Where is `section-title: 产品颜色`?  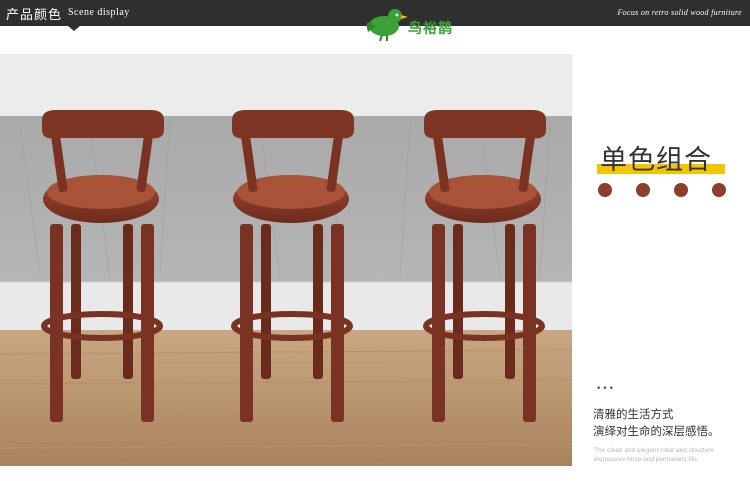
section-title: 产品颜色 is located at coordinates (34, 15).